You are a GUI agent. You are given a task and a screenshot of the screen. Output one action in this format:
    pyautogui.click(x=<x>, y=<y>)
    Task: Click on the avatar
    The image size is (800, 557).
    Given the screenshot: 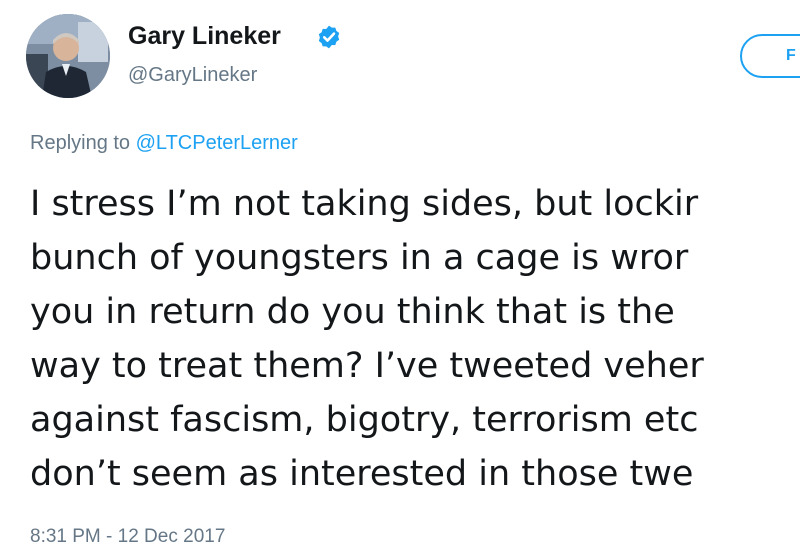 What is the action you would take?
    pyautogui.click(x=68, y=56)
    